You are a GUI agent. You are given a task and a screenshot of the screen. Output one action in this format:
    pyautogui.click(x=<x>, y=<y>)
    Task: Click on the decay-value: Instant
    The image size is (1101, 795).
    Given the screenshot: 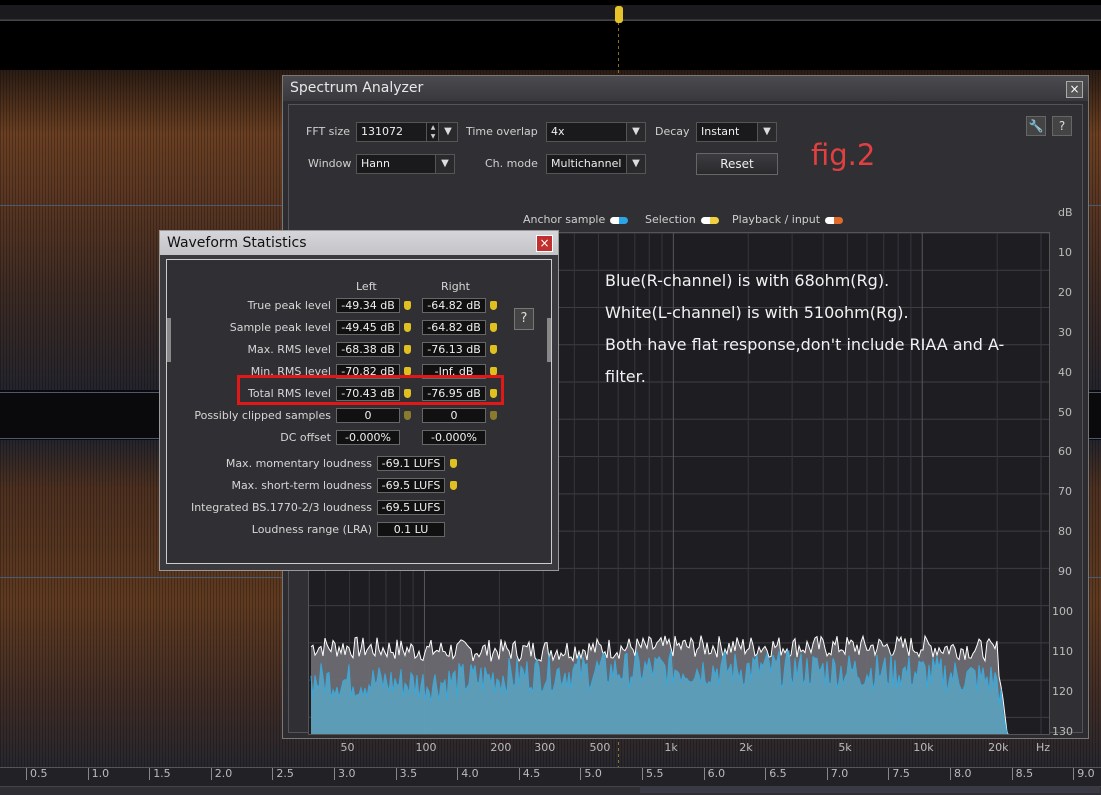 What is the action you would take?
    pyautogui.click(x=720, y=131)
    